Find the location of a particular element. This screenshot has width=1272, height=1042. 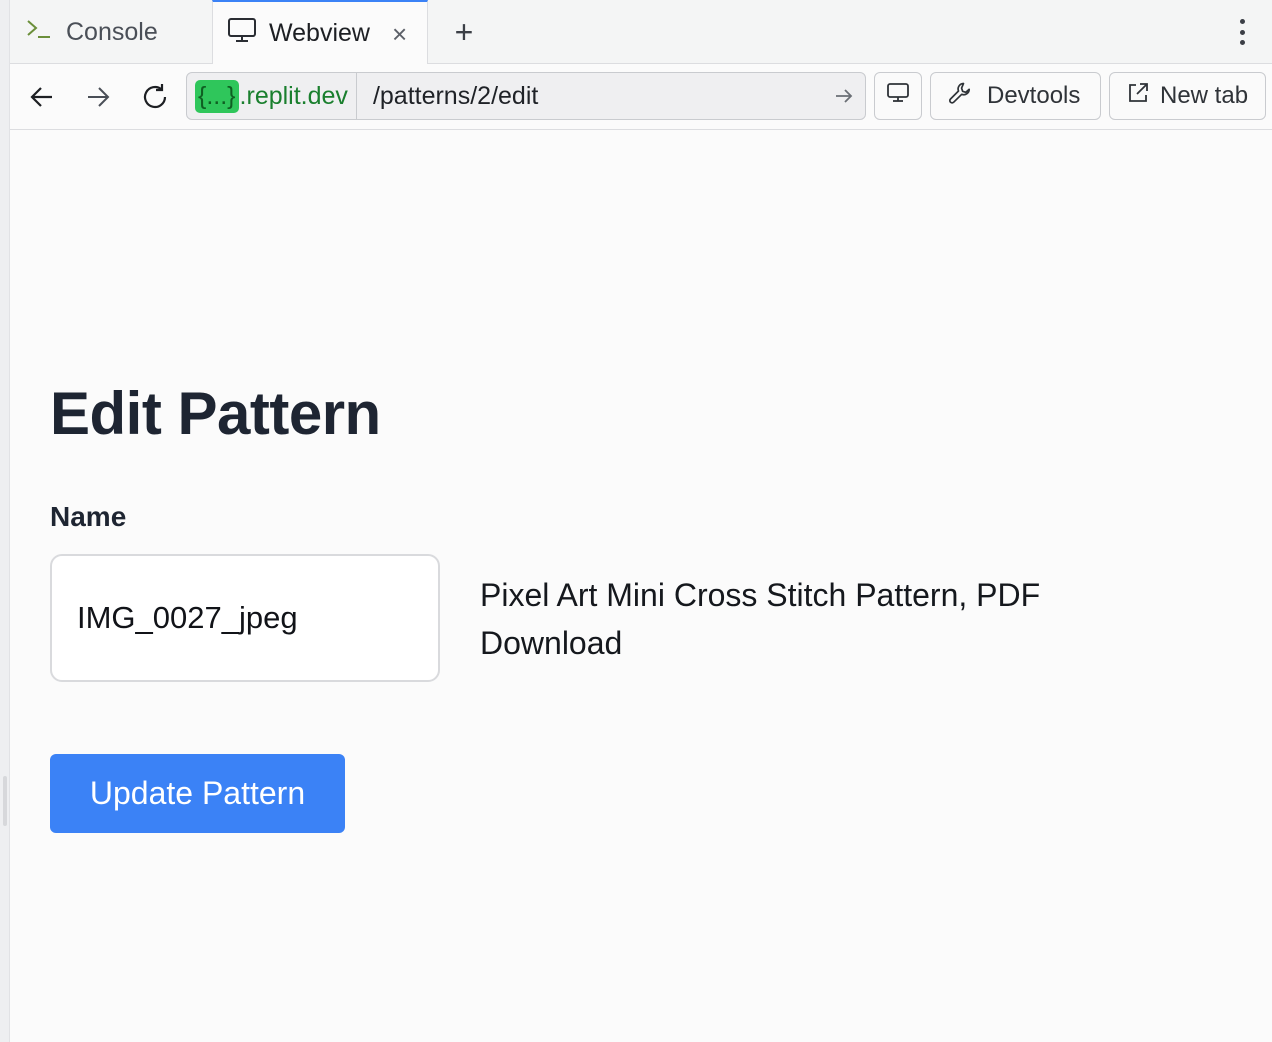

devtools-label: Devtools is located at coordinates (1034, 95).